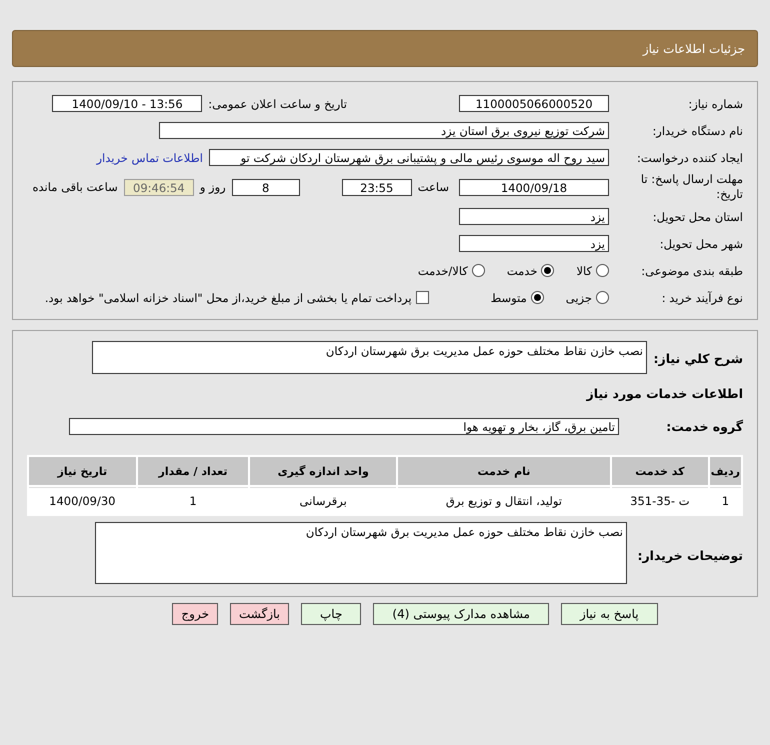  I want to click on field-label: شرح کلي نياز:, so click(698, 358).